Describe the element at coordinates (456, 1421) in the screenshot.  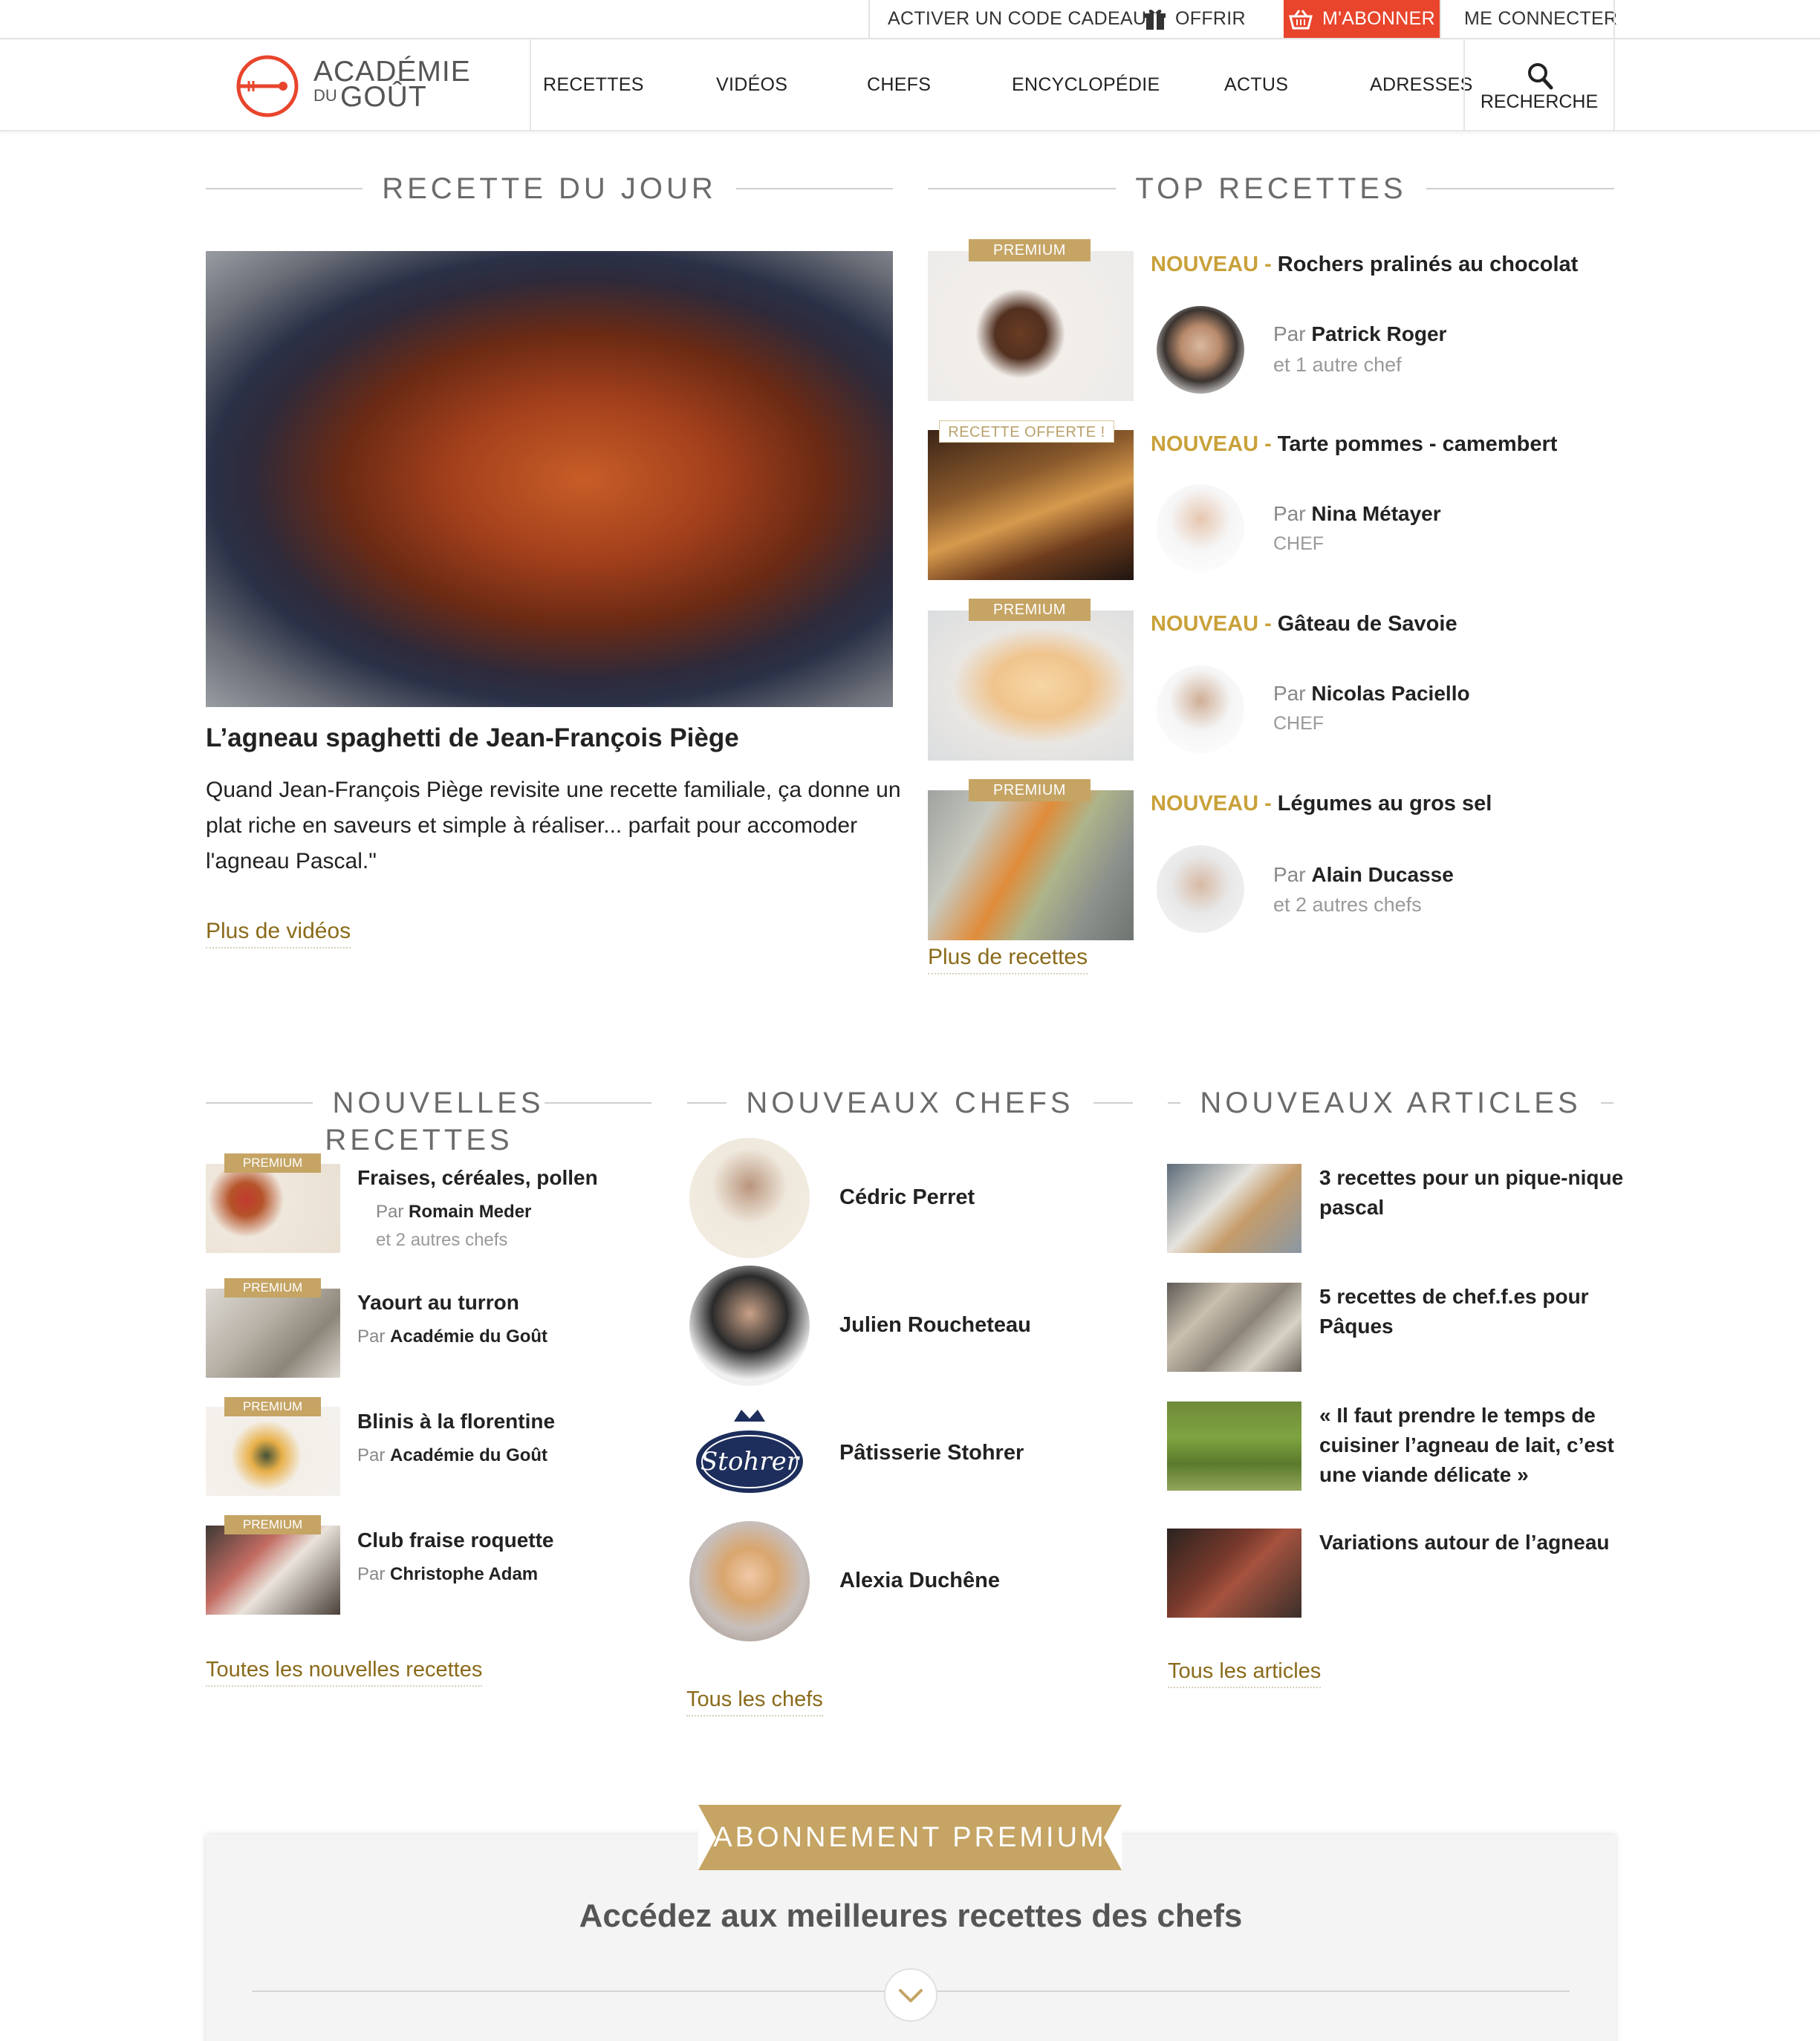
I see `new-recipe-title: Blinis à la florentine` at that location.